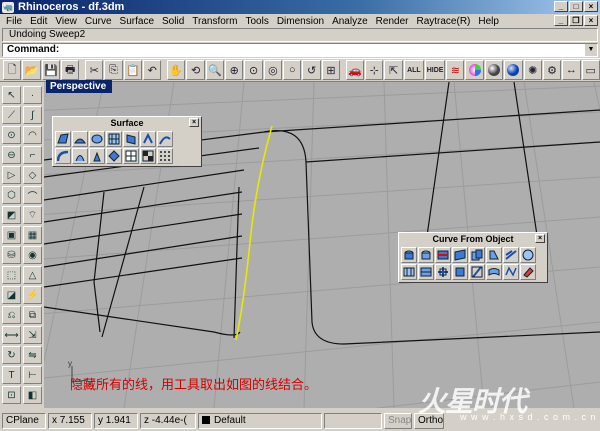 The height and width of the screenshot is (431, 600). Describe the element at coordinates (32, 375) in the screenshot. I see `dimension-tool-icon: ⊢` at that location.